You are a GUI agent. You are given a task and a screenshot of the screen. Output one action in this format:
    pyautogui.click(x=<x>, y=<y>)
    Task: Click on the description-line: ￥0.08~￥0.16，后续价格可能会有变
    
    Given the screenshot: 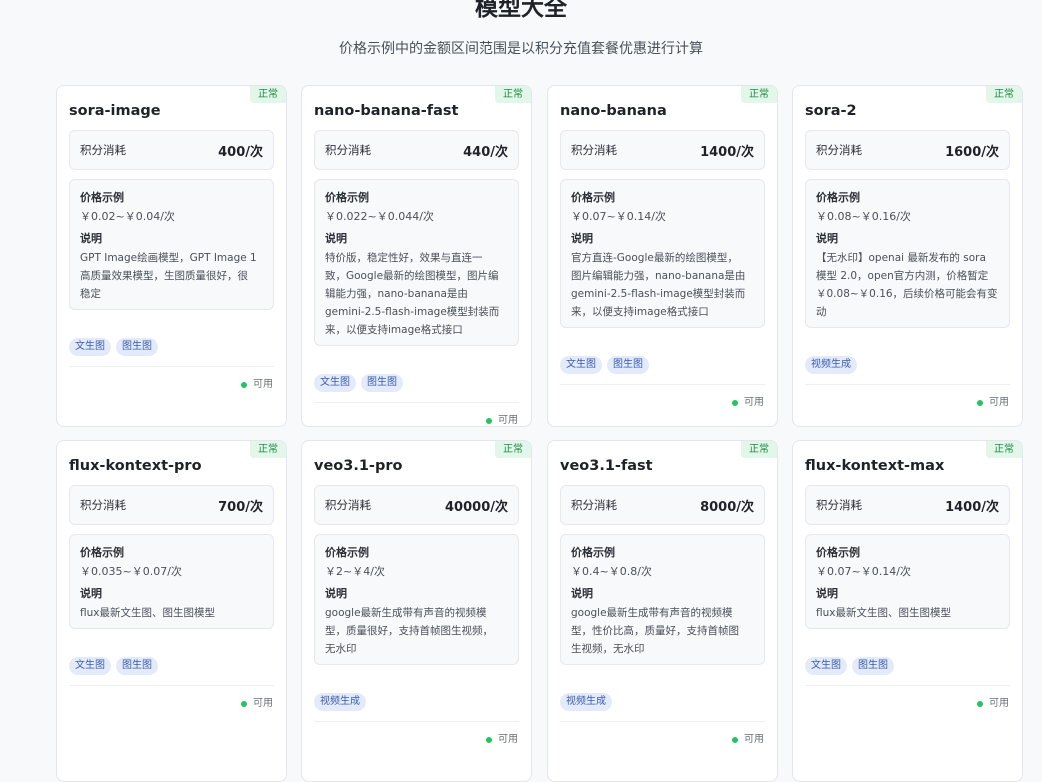 What is the action you would take?
    pyautogui.click(x=907, y=294)
    